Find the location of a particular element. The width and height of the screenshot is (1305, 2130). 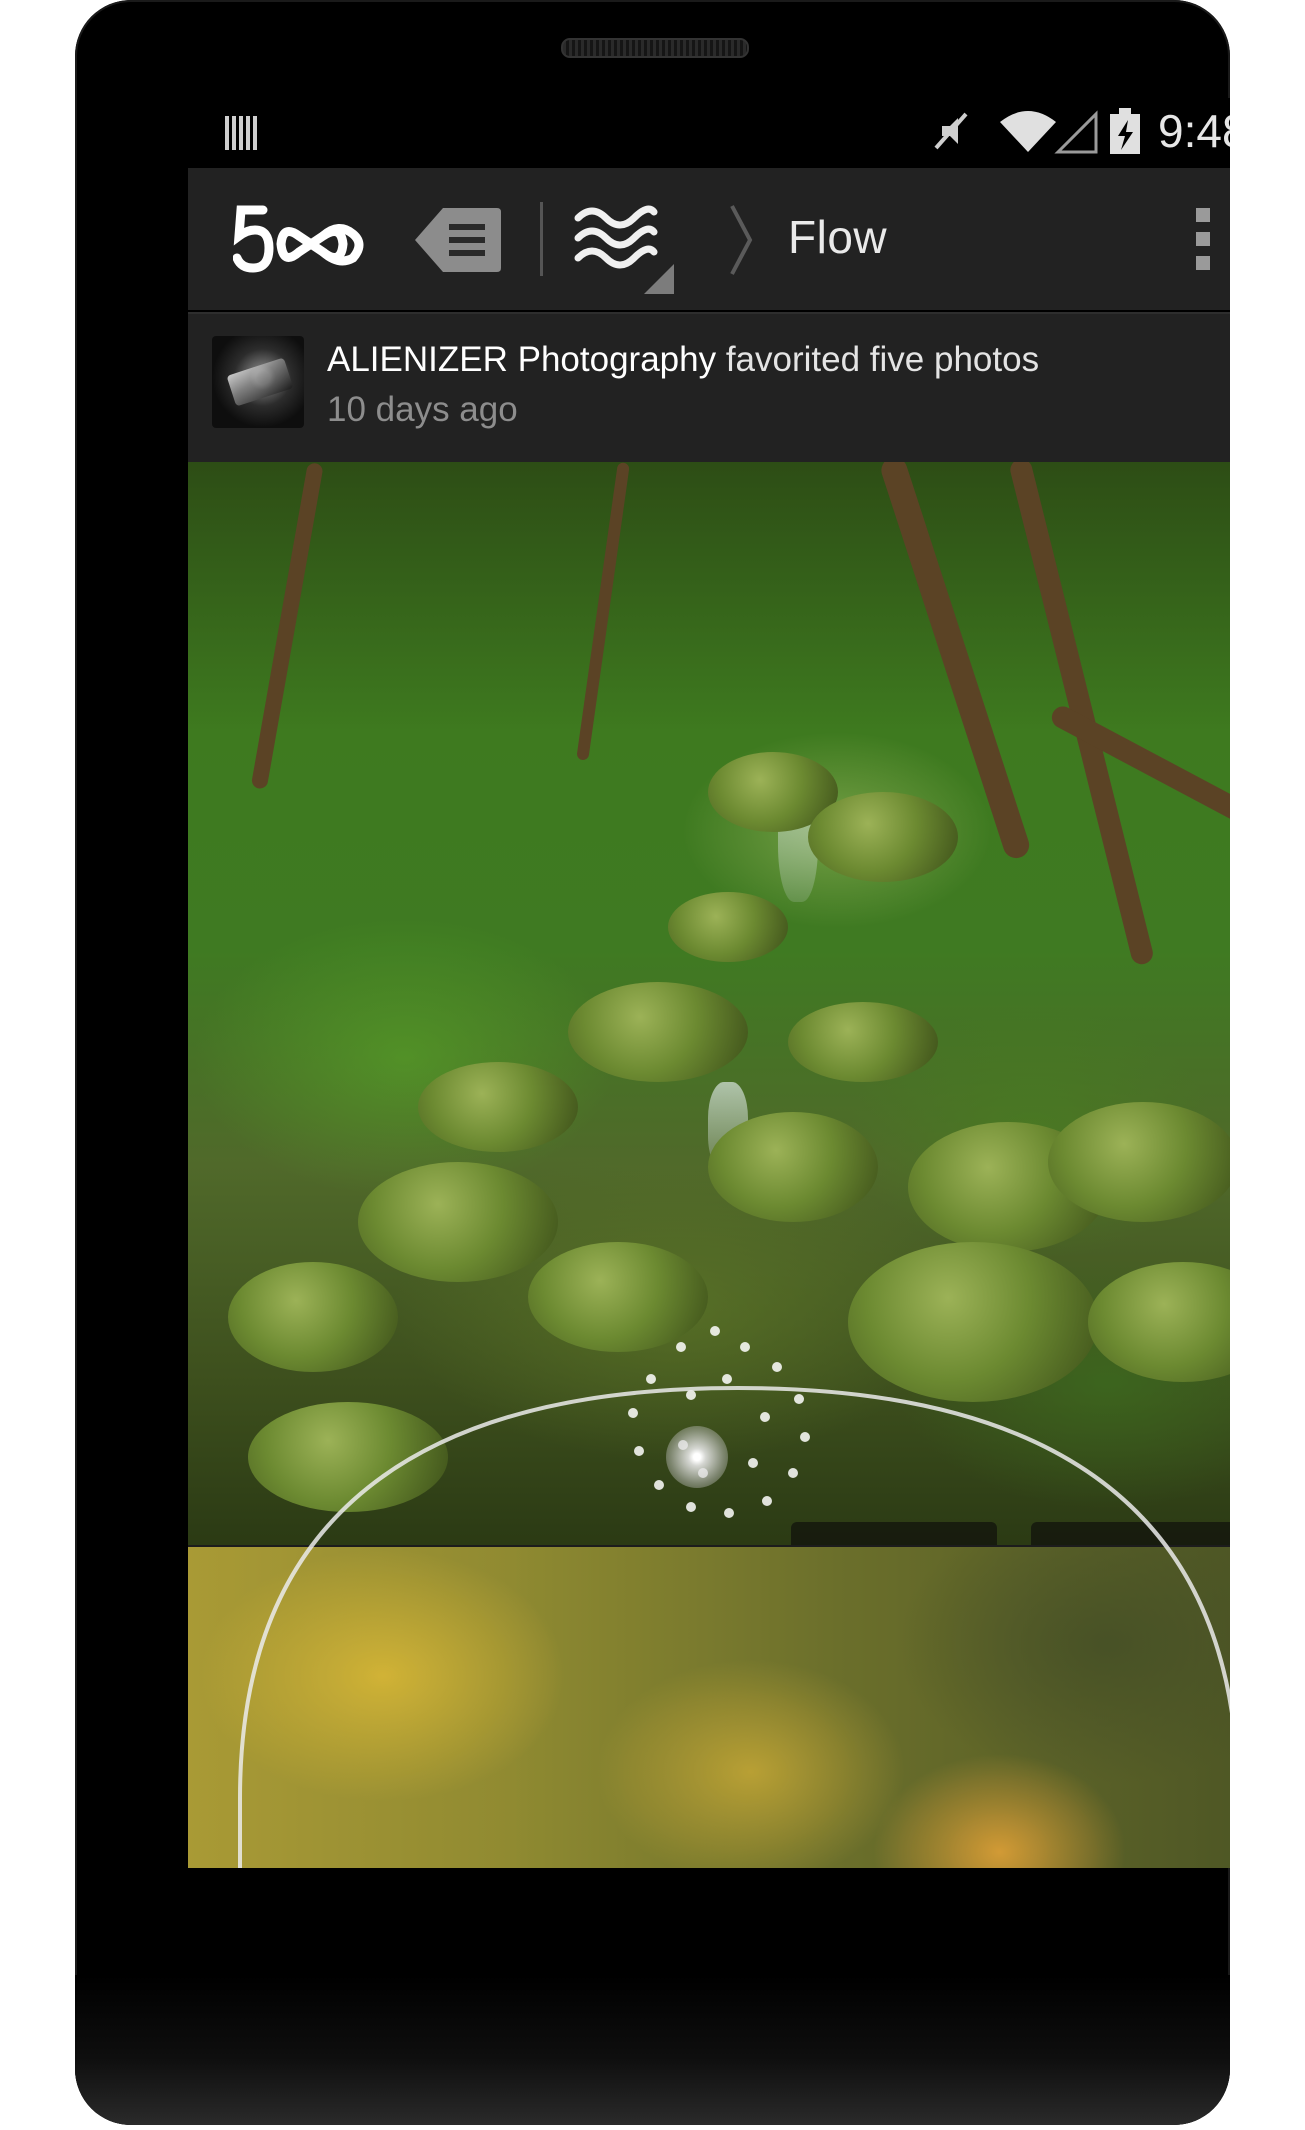

drawer-icon is located at coordinates (458, 240).